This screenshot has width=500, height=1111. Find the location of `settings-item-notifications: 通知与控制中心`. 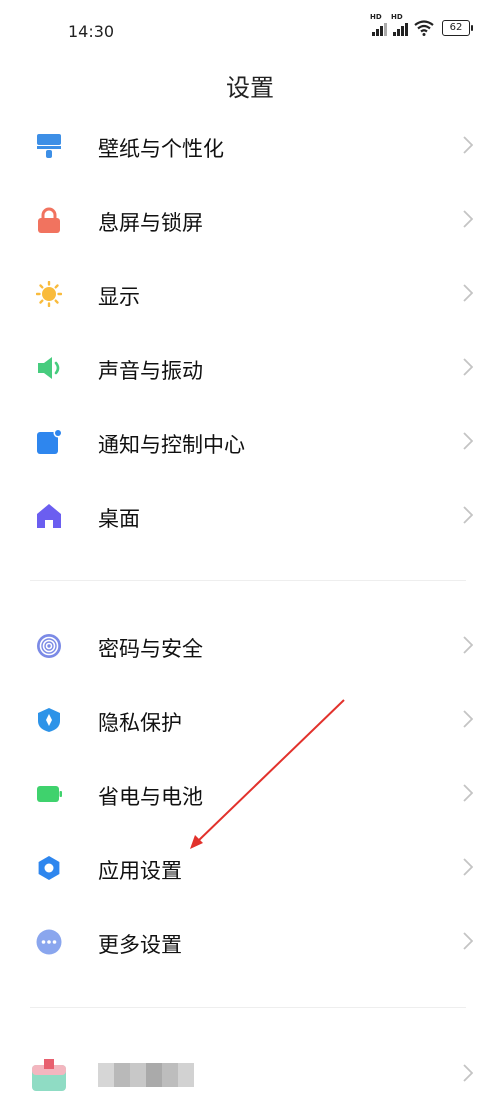

settings-item-notifications: 通知与控制中心 is located at coordinates (250, 442).